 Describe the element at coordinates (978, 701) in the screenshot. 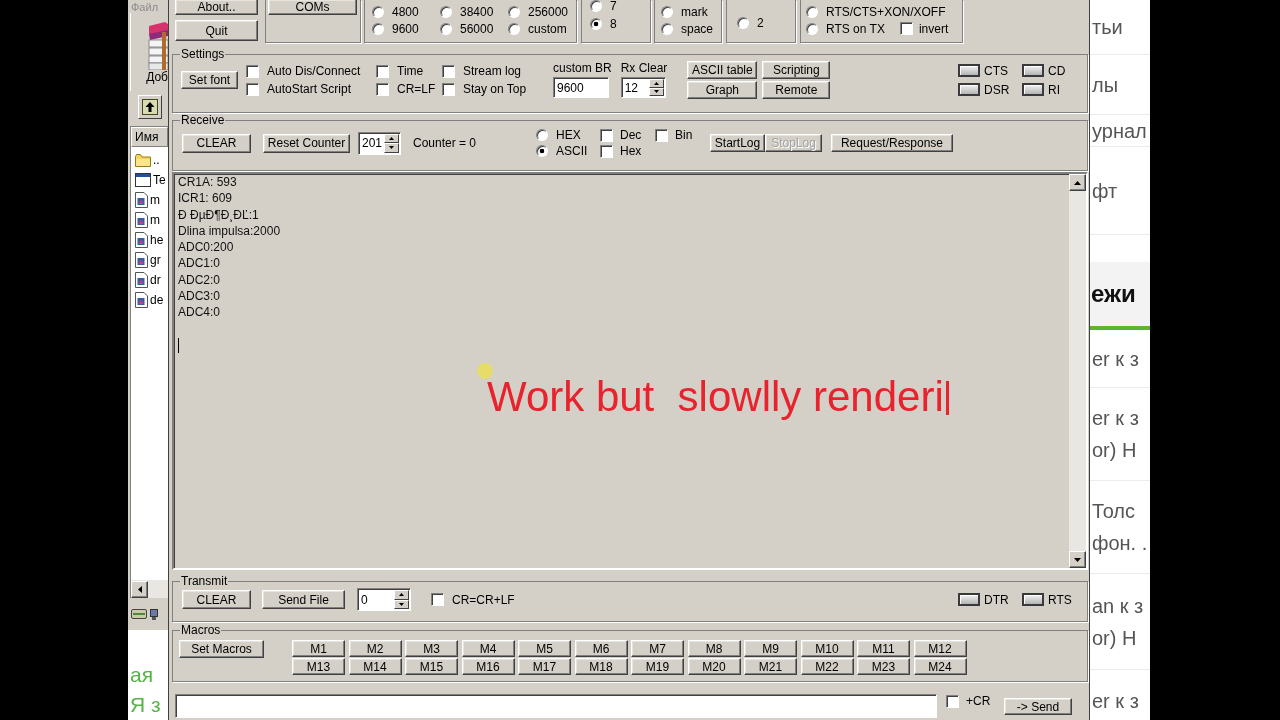

I see `checkbox-label: +CR` at that location.